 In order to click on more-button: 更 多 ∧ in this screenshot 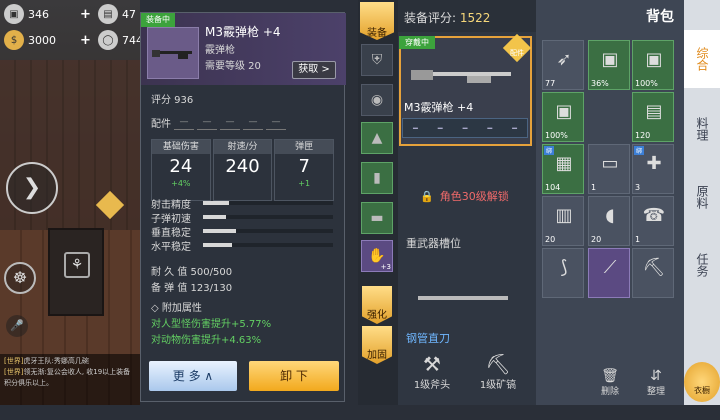, I will do `click(193, 376)`.